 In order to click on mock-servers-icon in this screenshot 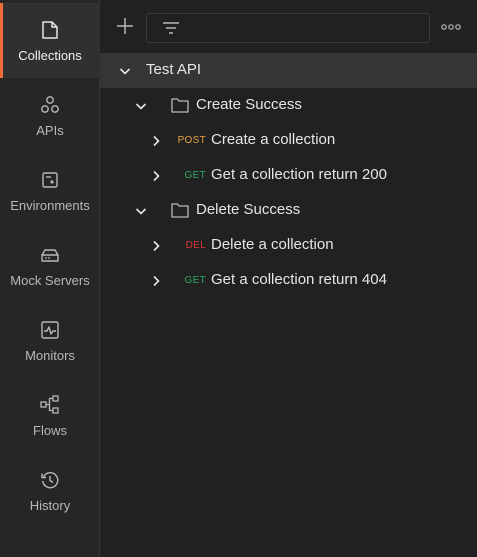, I will do `click(50, 255)`.